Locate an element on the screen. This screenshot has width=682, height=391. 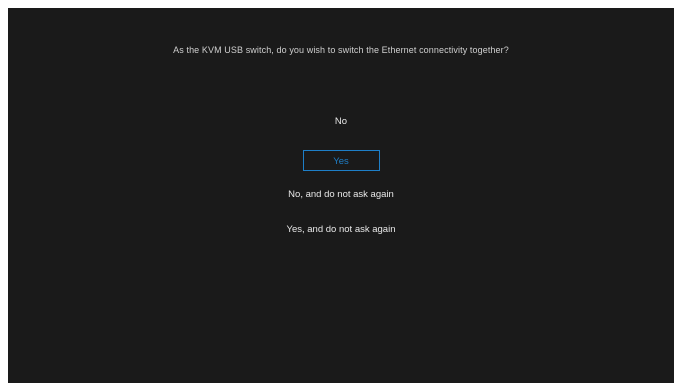
option-yes: Yes is located at coordinates (341, 160).